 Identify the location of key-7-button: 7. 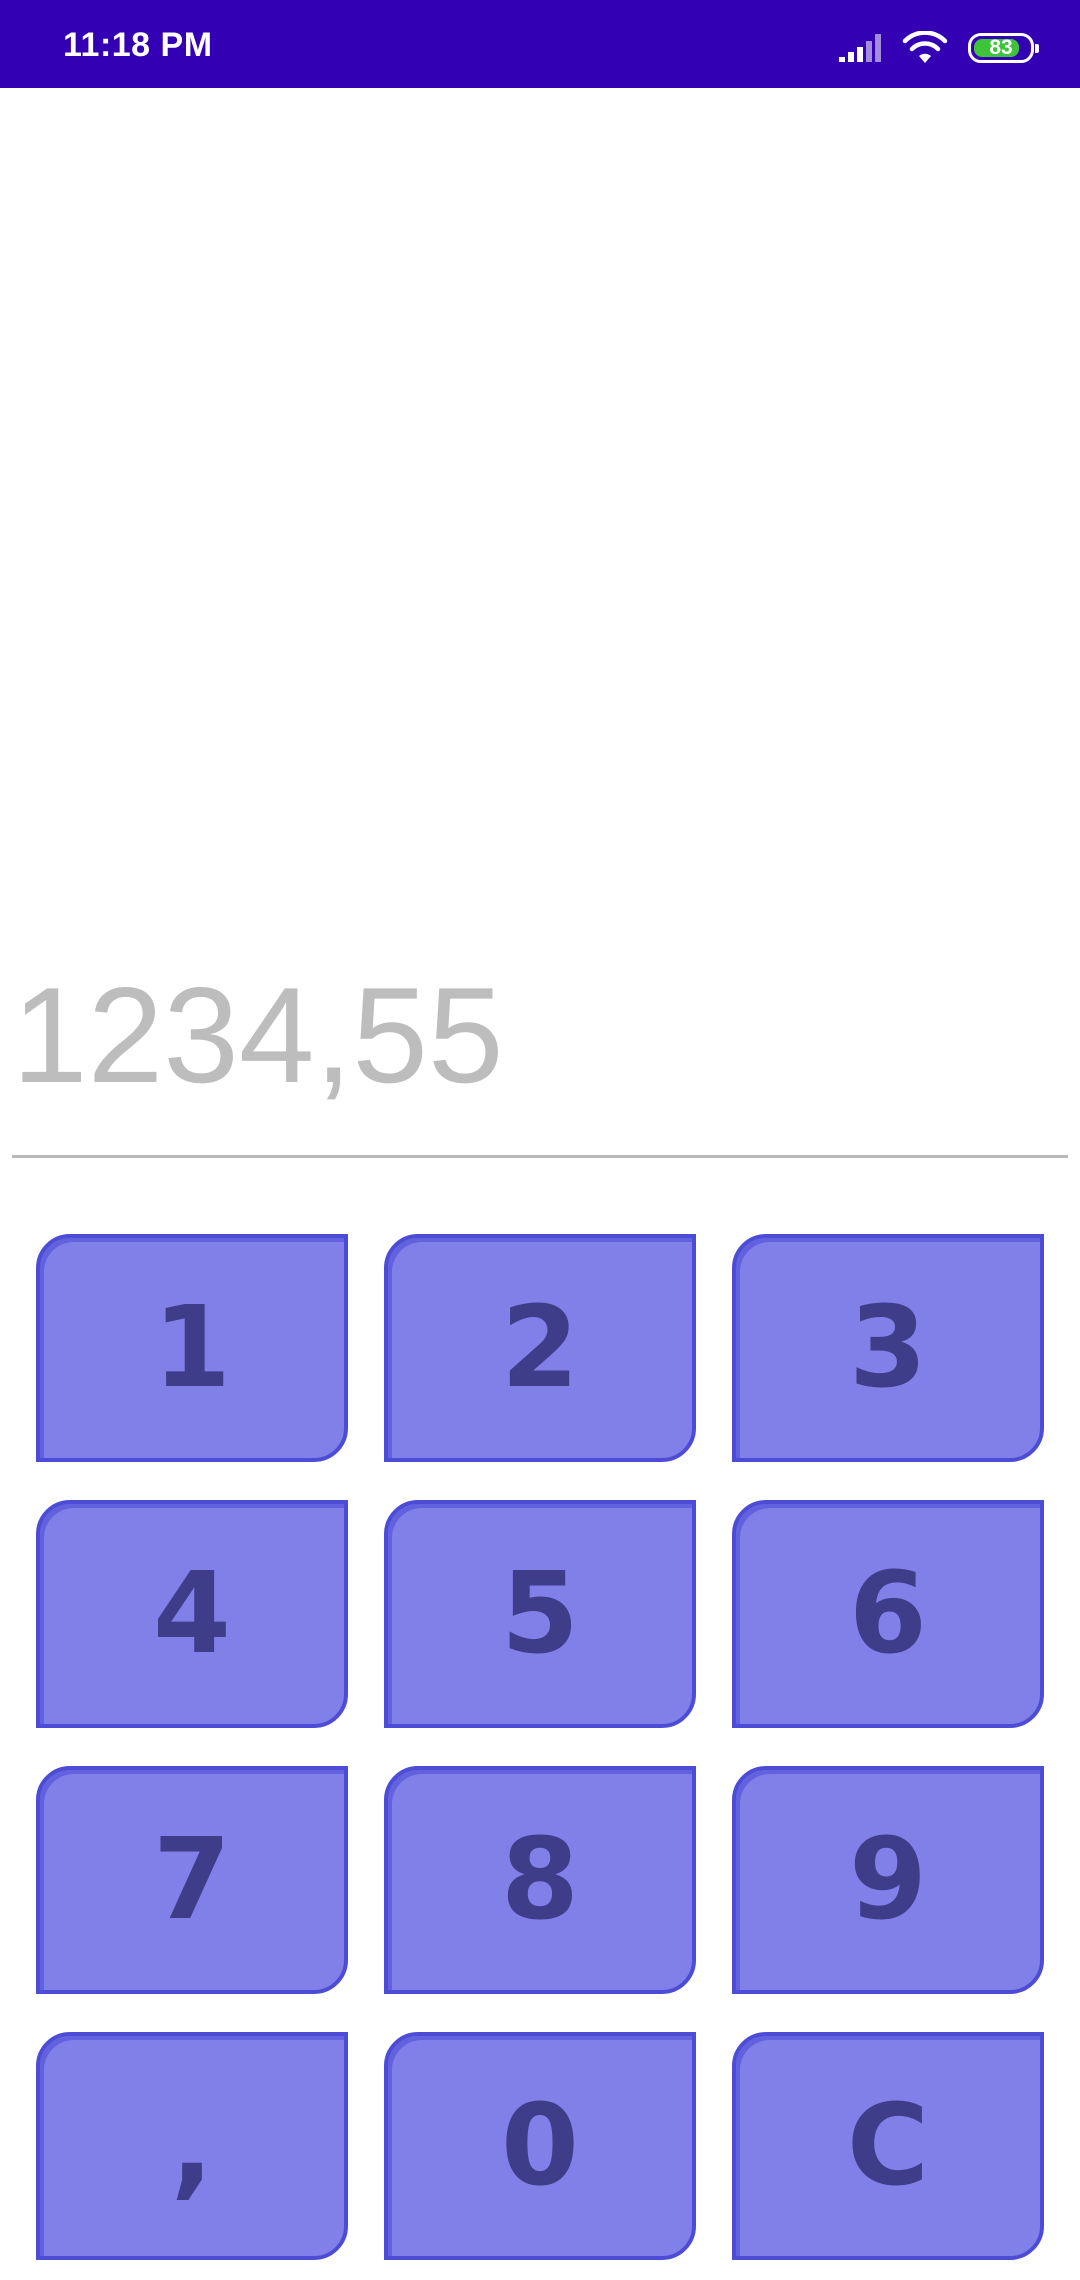
(192, 1880).